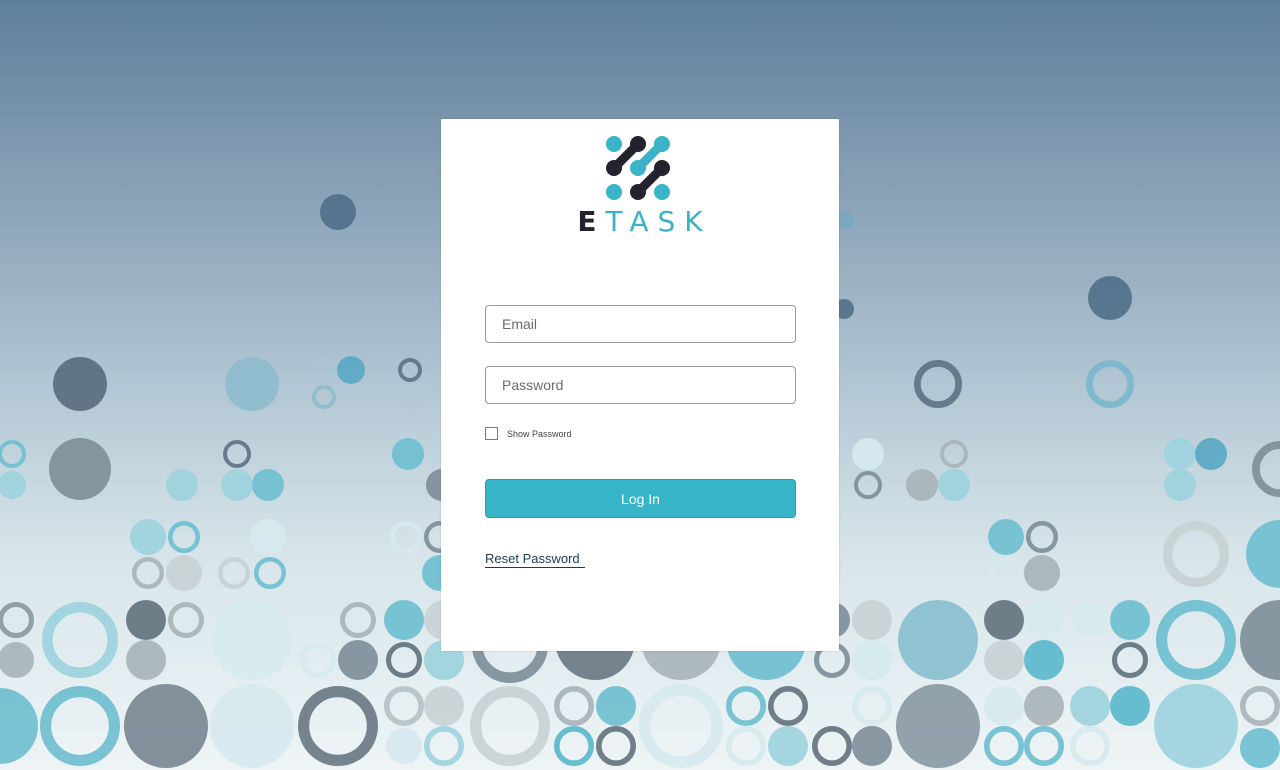 The width and height of the screenshot is (1280, 770). What do you see at coordinates (591, 221) in the screenshot?
I see `brand-first-letter: E` at bounding box center [591, 221].